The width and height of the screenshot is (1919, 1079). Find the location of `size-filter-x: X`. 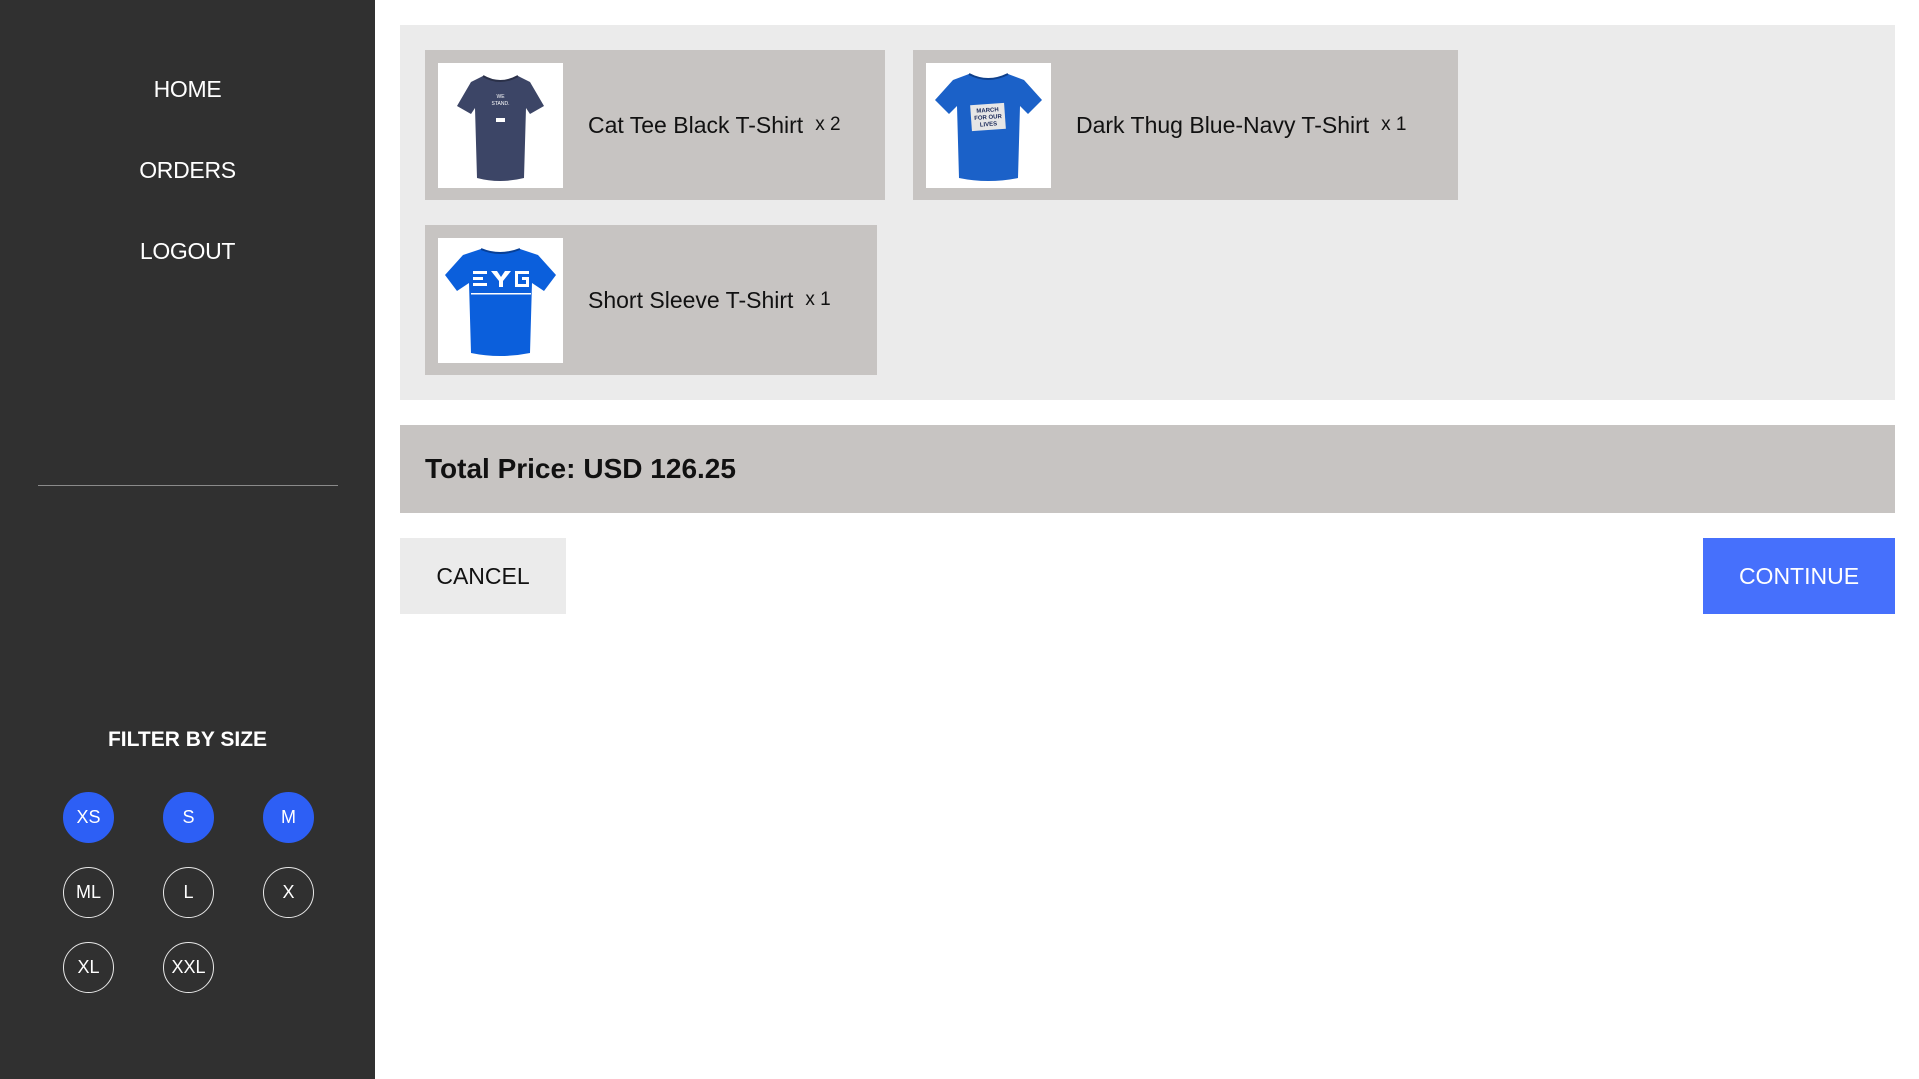

size-filter-x: X is located at coordinates (288, 892).